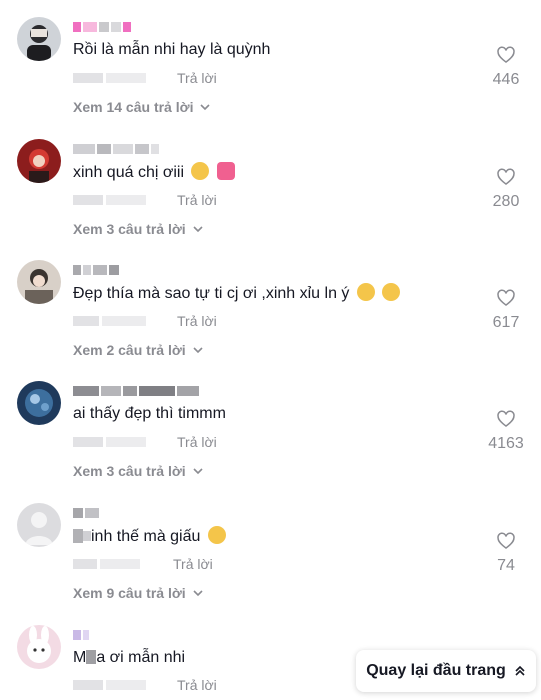 Image resolution: width=541 pixels, height=700 pixels. What do you see at coordinates (172, 49) in the screenshot?
I see `comment-text: Rồi là mẫn nhi hay là quỳnh` at bounding box center [172, 49].